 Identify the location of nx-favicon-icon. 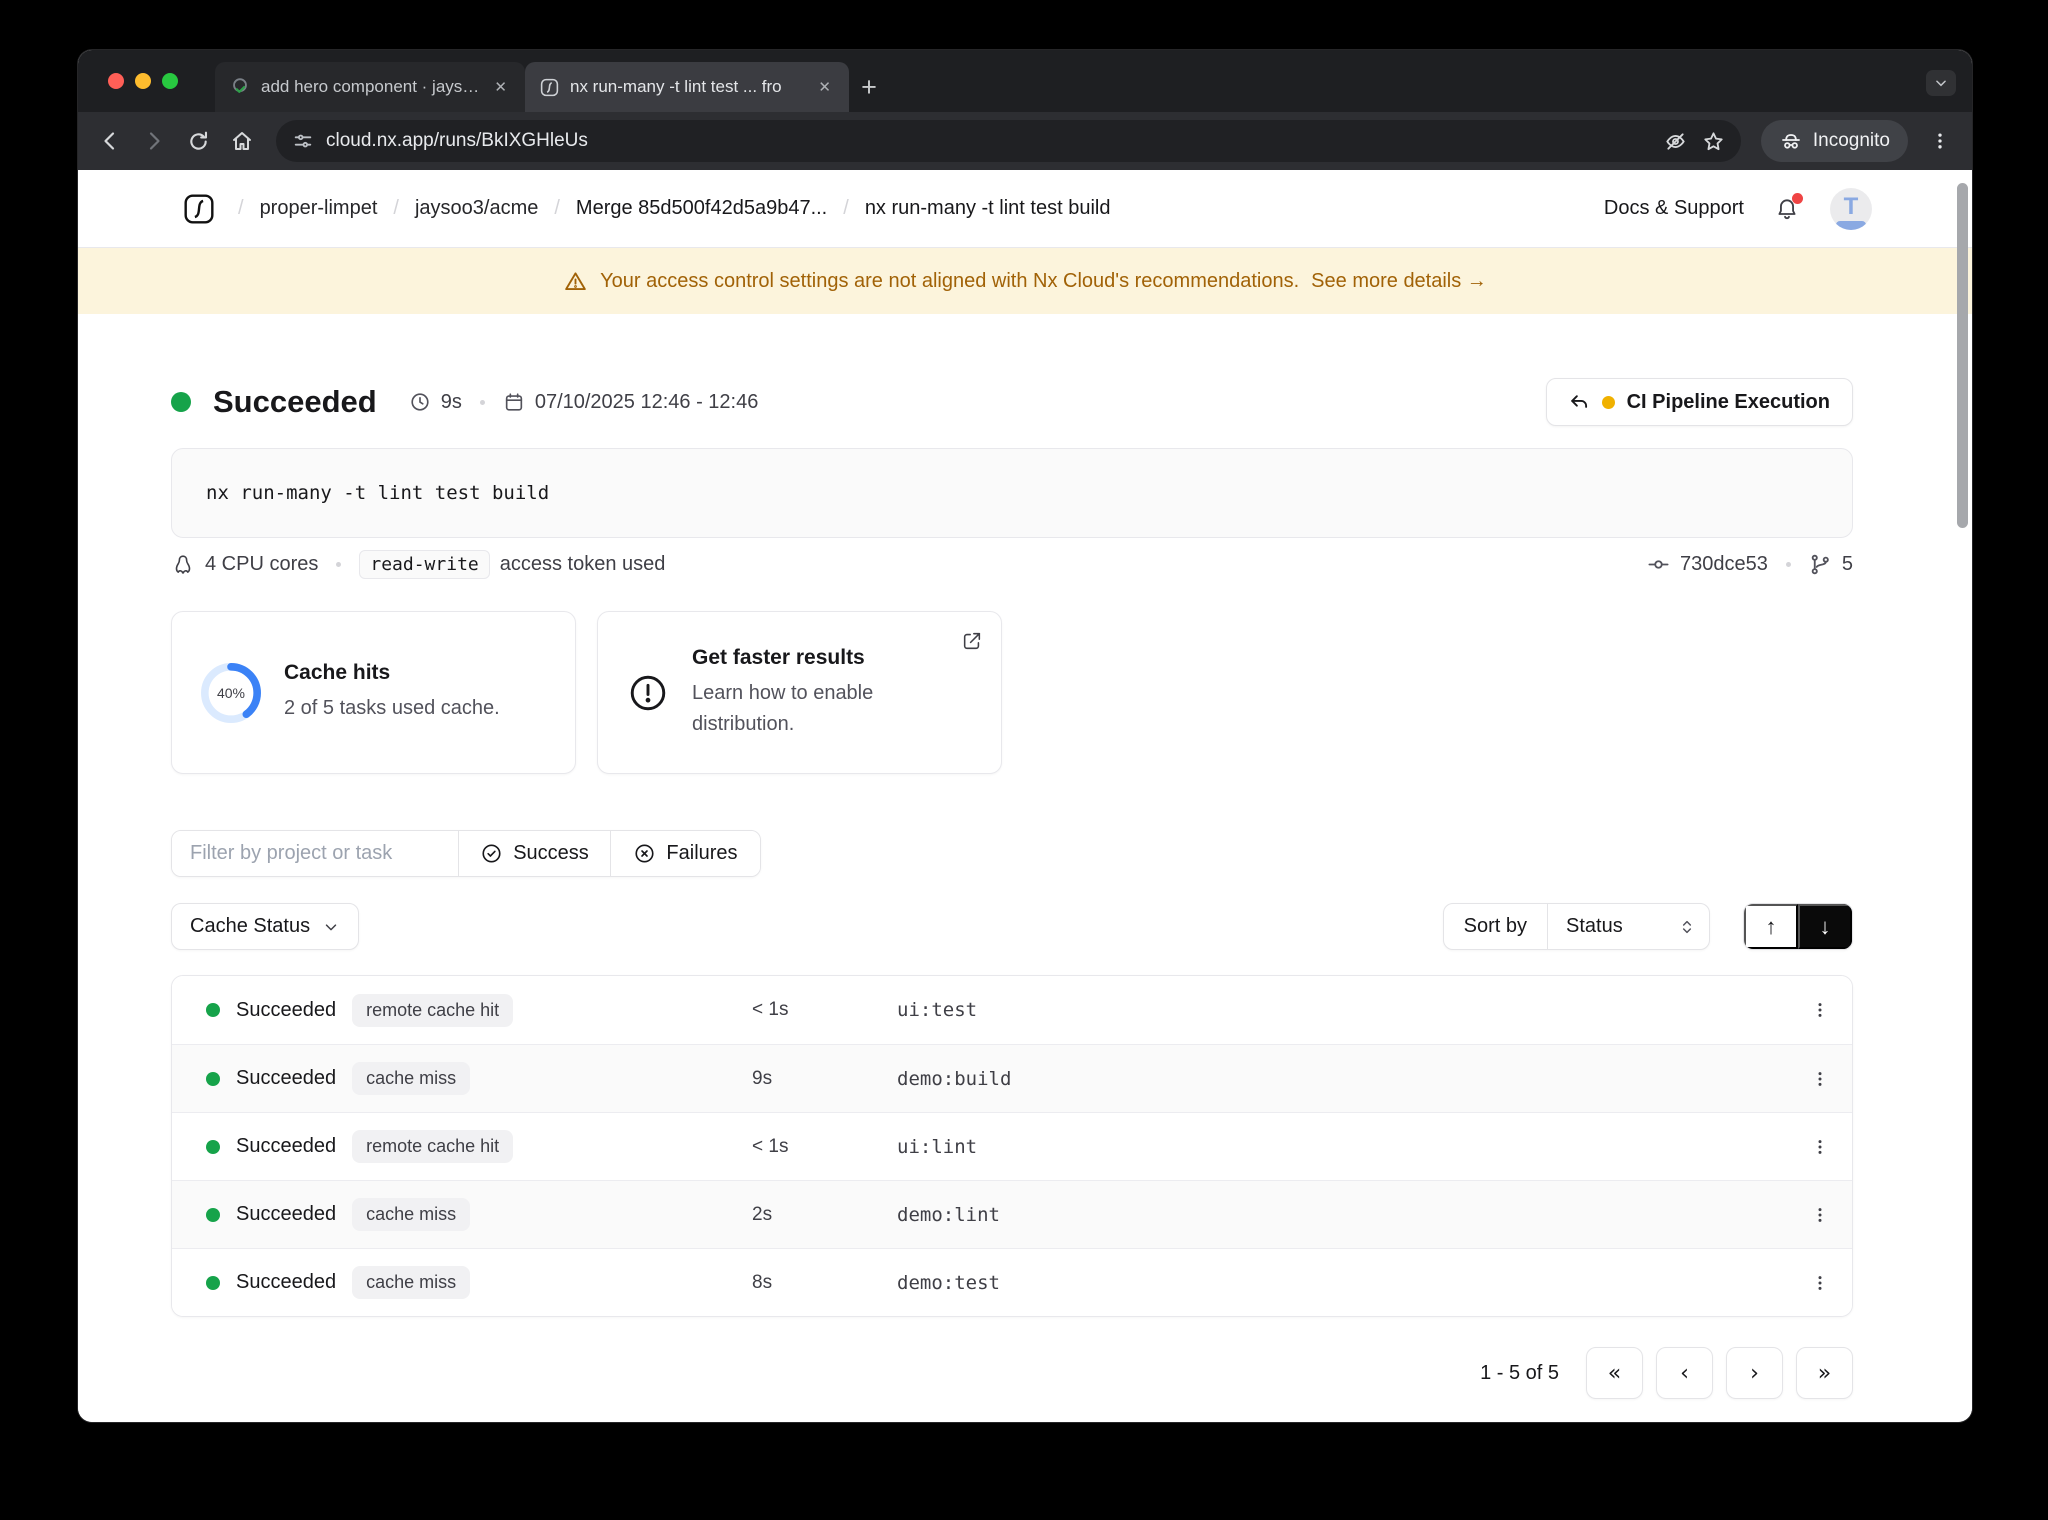
(549, 87).